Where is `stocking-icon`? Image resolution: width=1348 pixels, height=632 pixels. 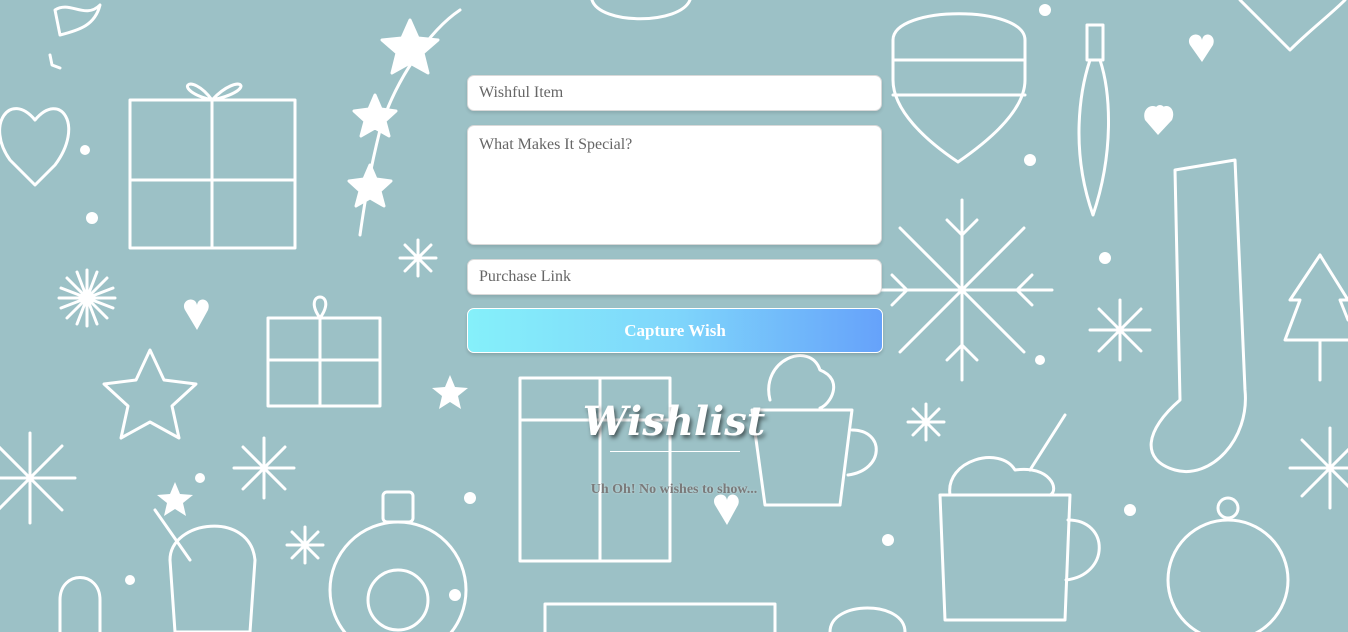
stocking-icon is located at coordinates (1198, 315).